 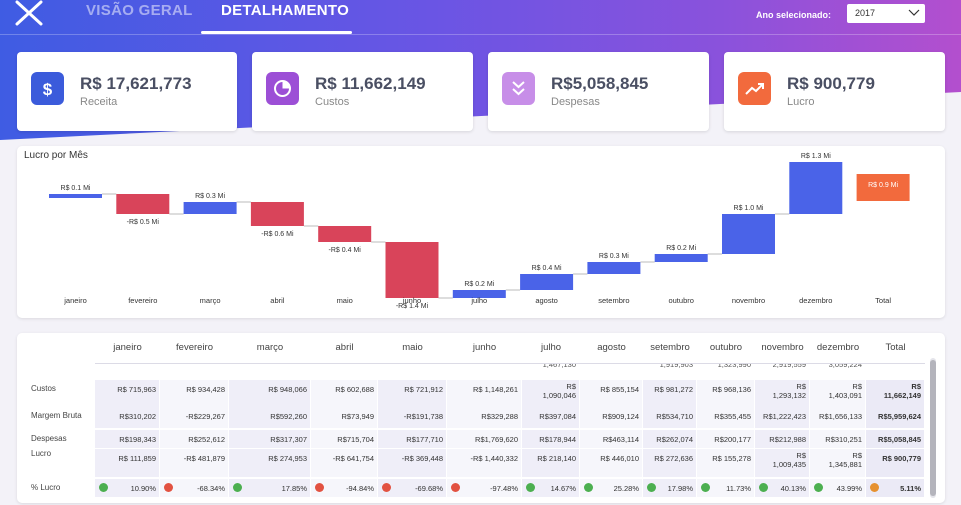 I want to click on waterfall-category-label-4: maio, so click(x=345, y=300).